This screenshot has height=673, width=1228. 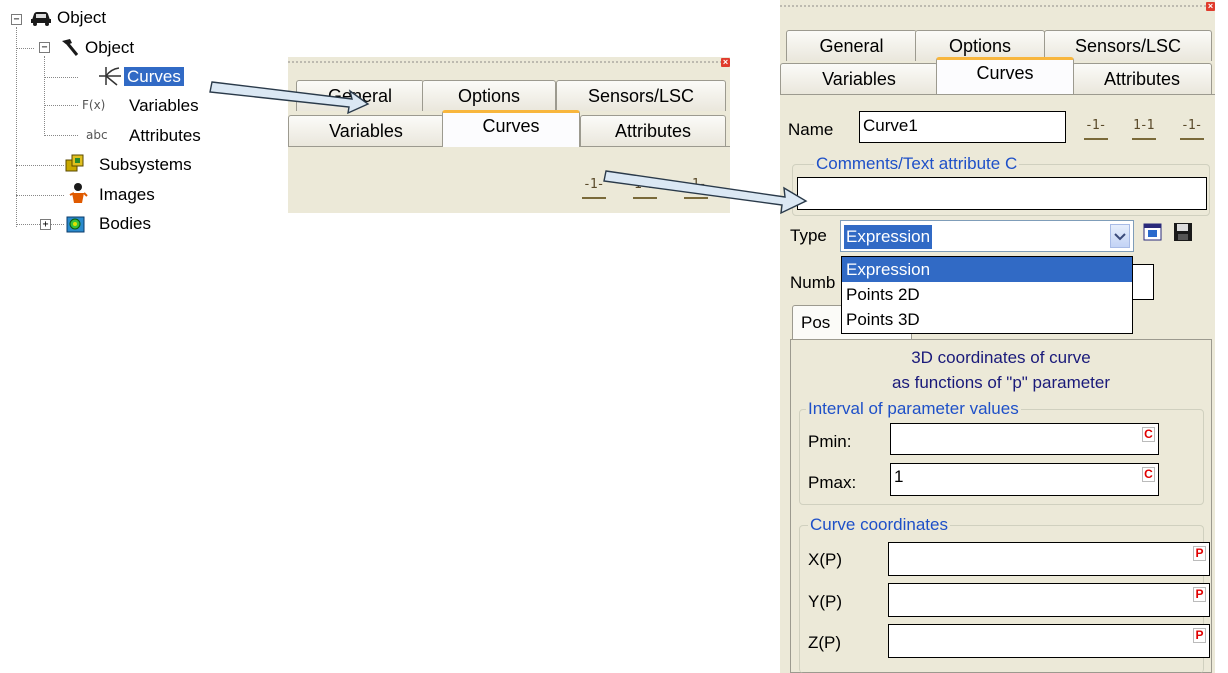 What do you see at coordinates (987, 294) in the screenshot?
I see `type-option-points-2d: Points 2D` at bounding box center [987, 294].